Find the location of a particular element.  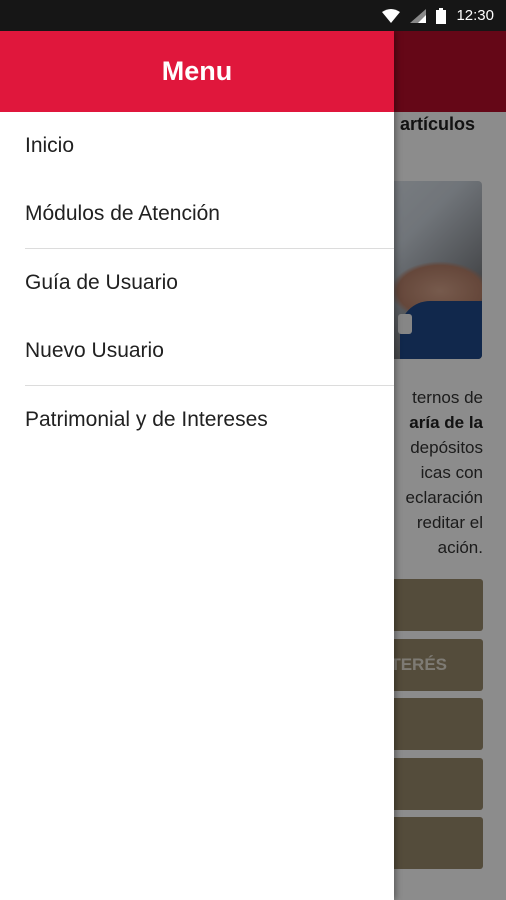

drawer-item-label: Nuevo Usuario is located at coordinates (94, 350).